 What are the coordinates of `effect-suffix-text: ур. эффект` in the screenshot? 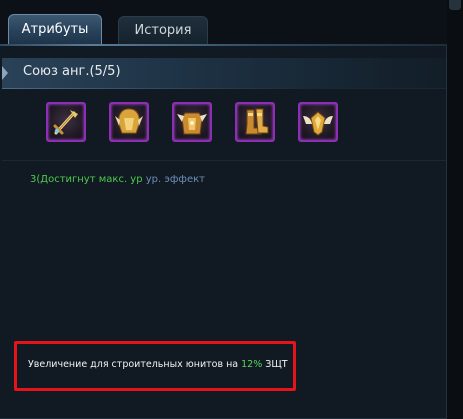 It's located at (173, 179).